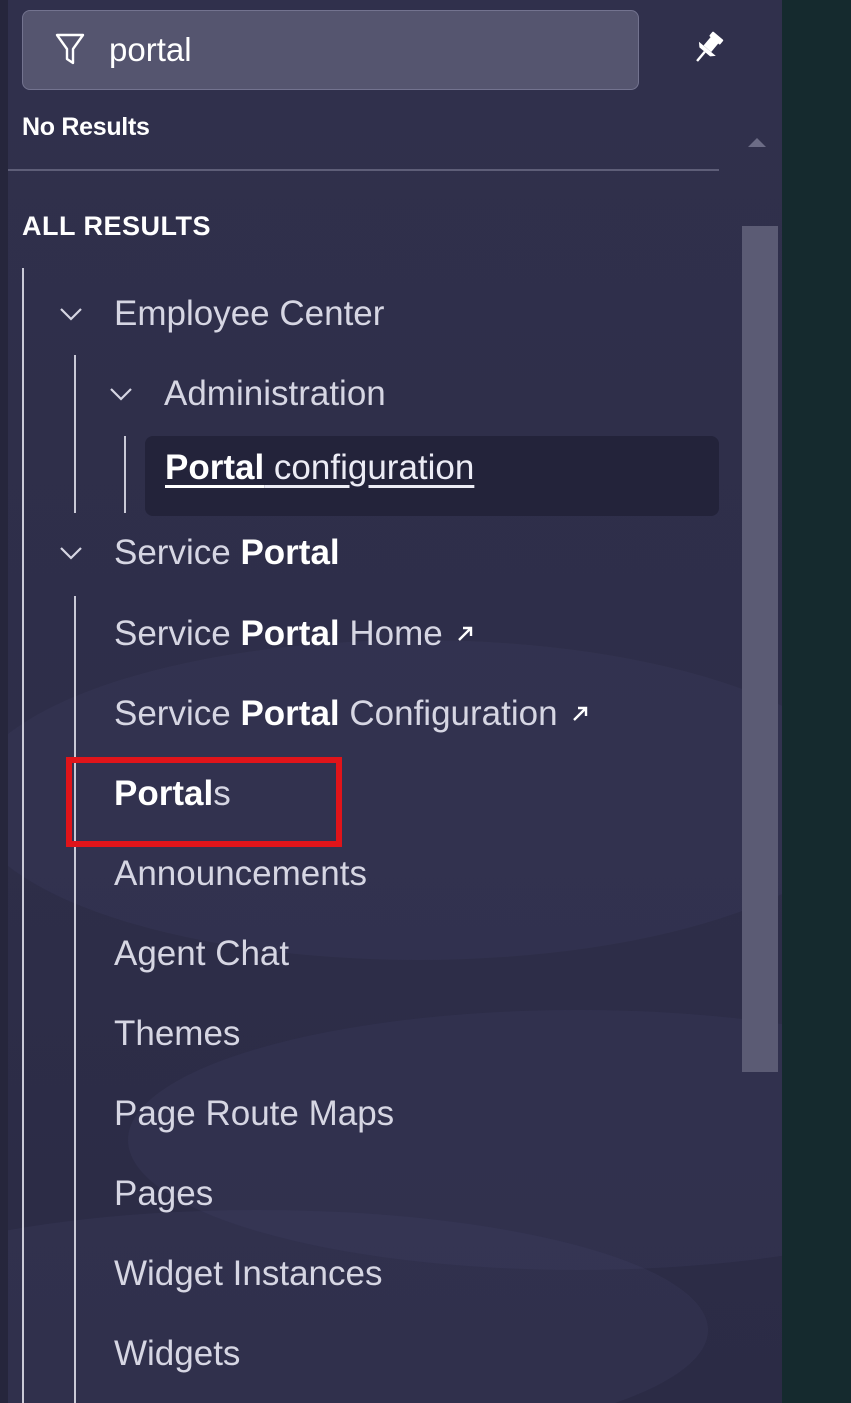 This screenshot has height=1403, width=851. I want to click on window-edge, so click(4, 701).